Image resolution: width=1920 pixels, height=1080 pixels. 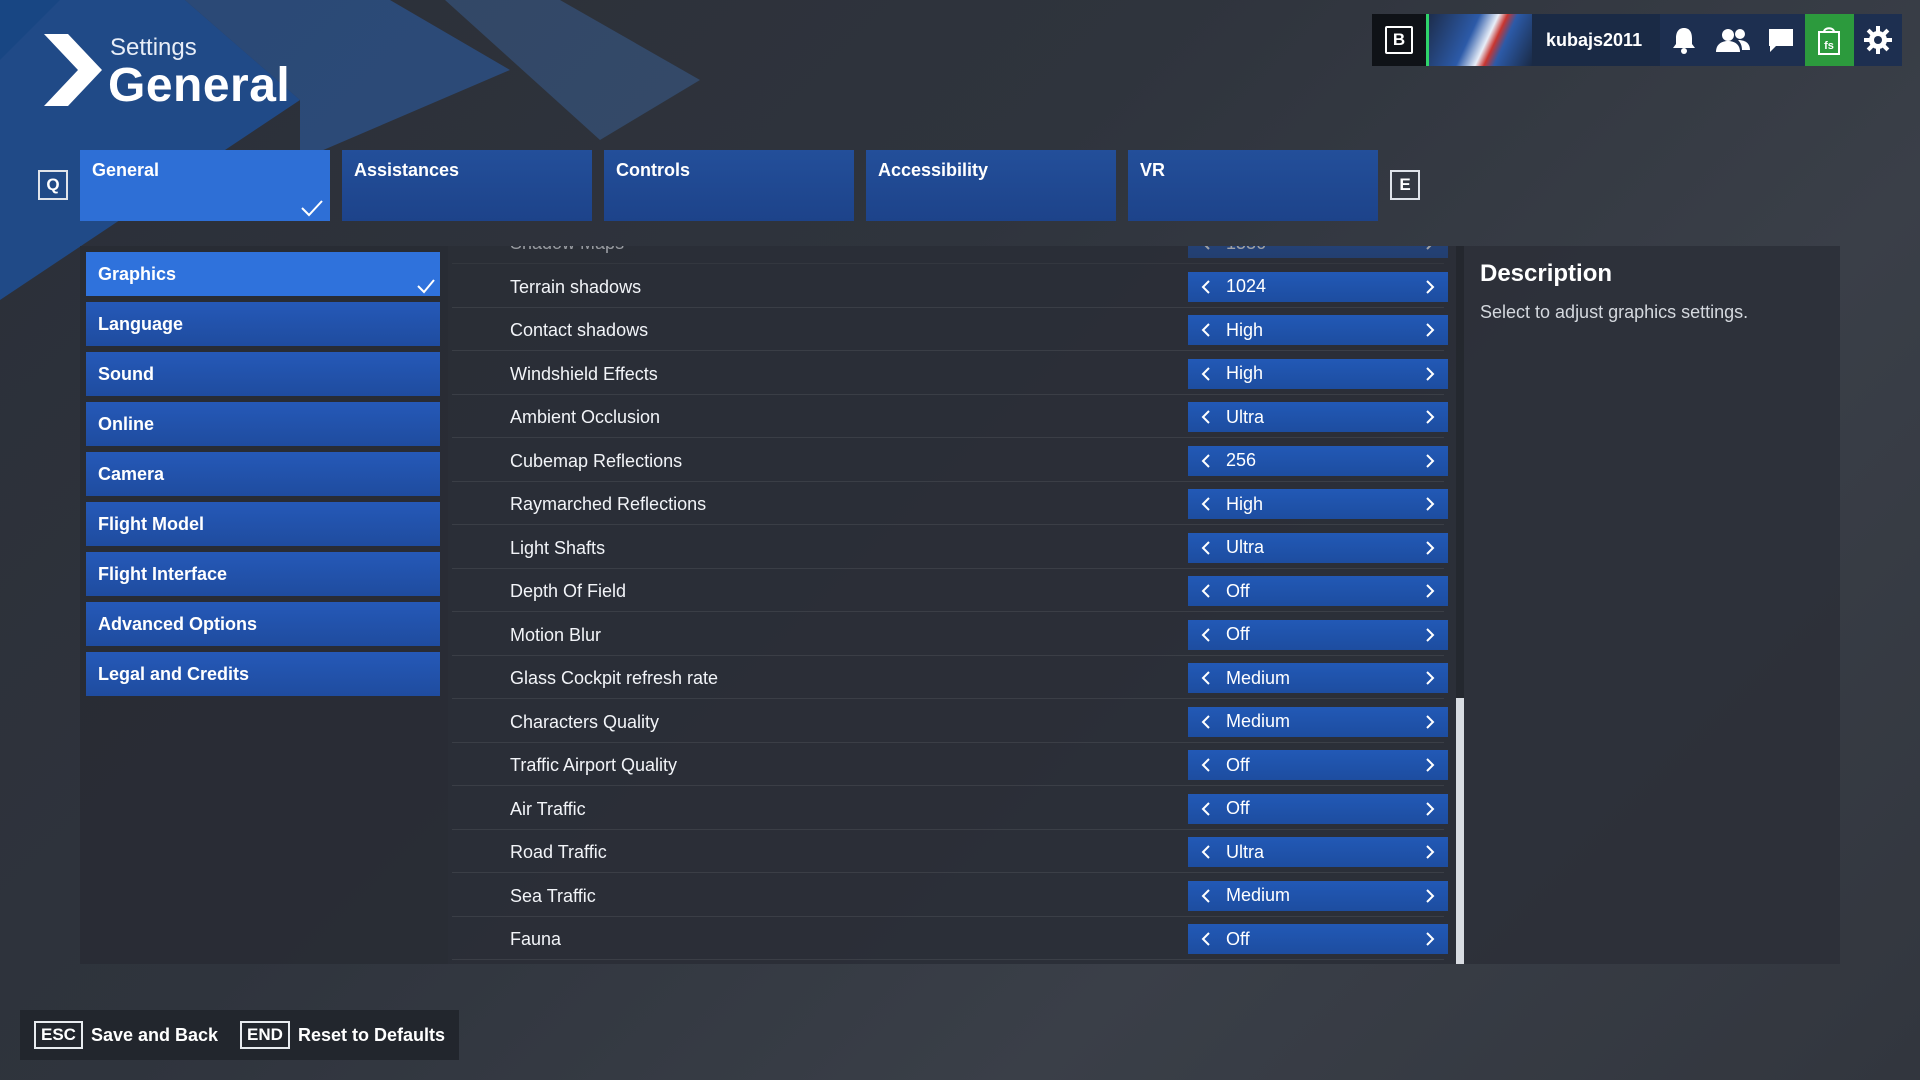 What do you see at coordinates (585, 721) in the screenshot?
I see `setting-label: Characters Quality` at bounding box center [585, 721].